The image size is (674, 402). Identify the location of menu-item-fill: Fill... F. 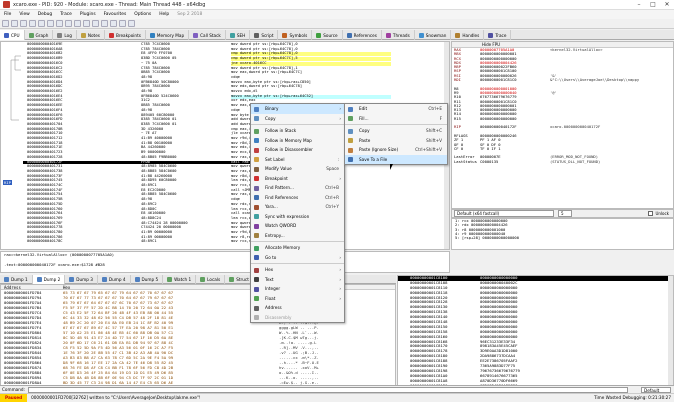
(396, 119).